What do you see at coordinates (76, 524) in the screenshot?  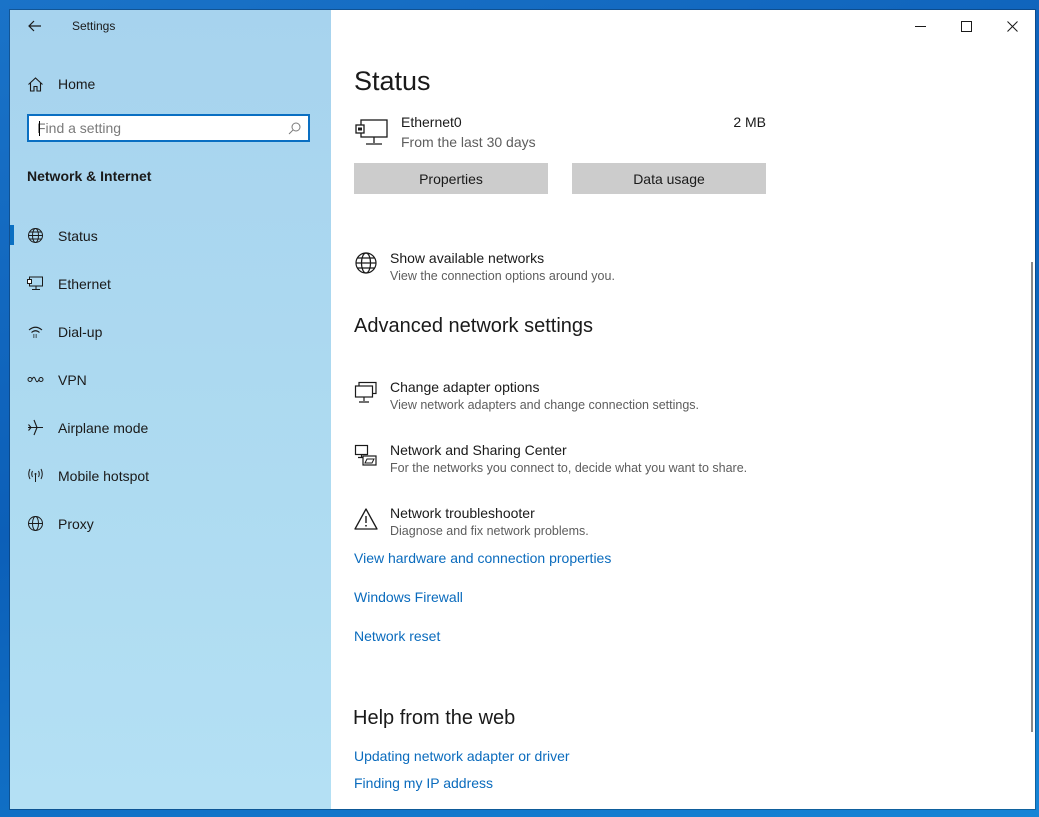 I see `sidebar-item-label: Proxy` at bounding box center [76, 524].